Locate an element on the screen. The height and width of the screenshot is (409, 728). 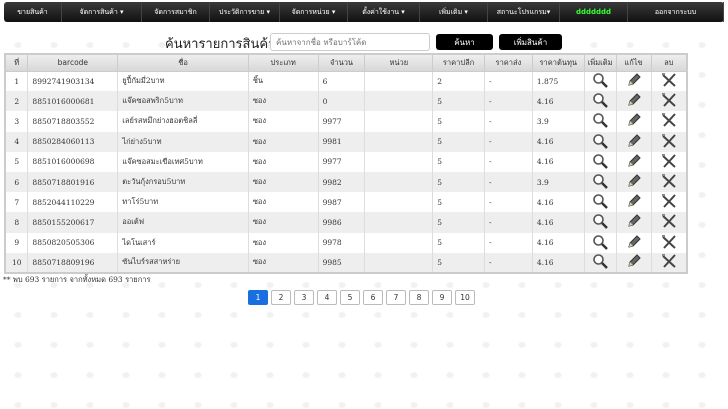
page-button: 7 is located at coordinates (396, 297).